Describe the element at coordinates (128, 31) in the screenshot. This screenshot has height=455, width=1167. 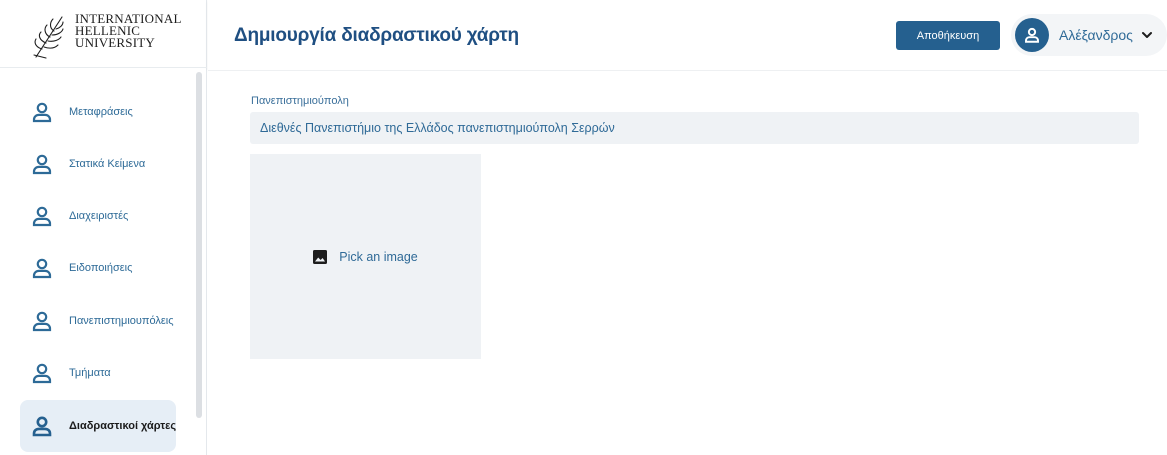
I see `logo-wordmark: INTERNATIONAL HELLENIC UNIVERSITY` at that location.